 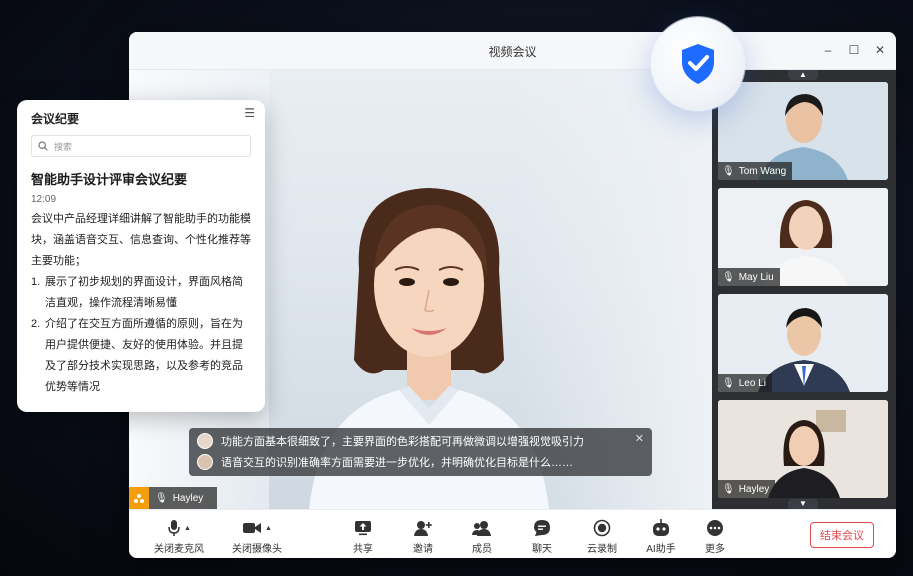 I want to click on cloud-record-button: 云录制, so click(x=602, y=536).